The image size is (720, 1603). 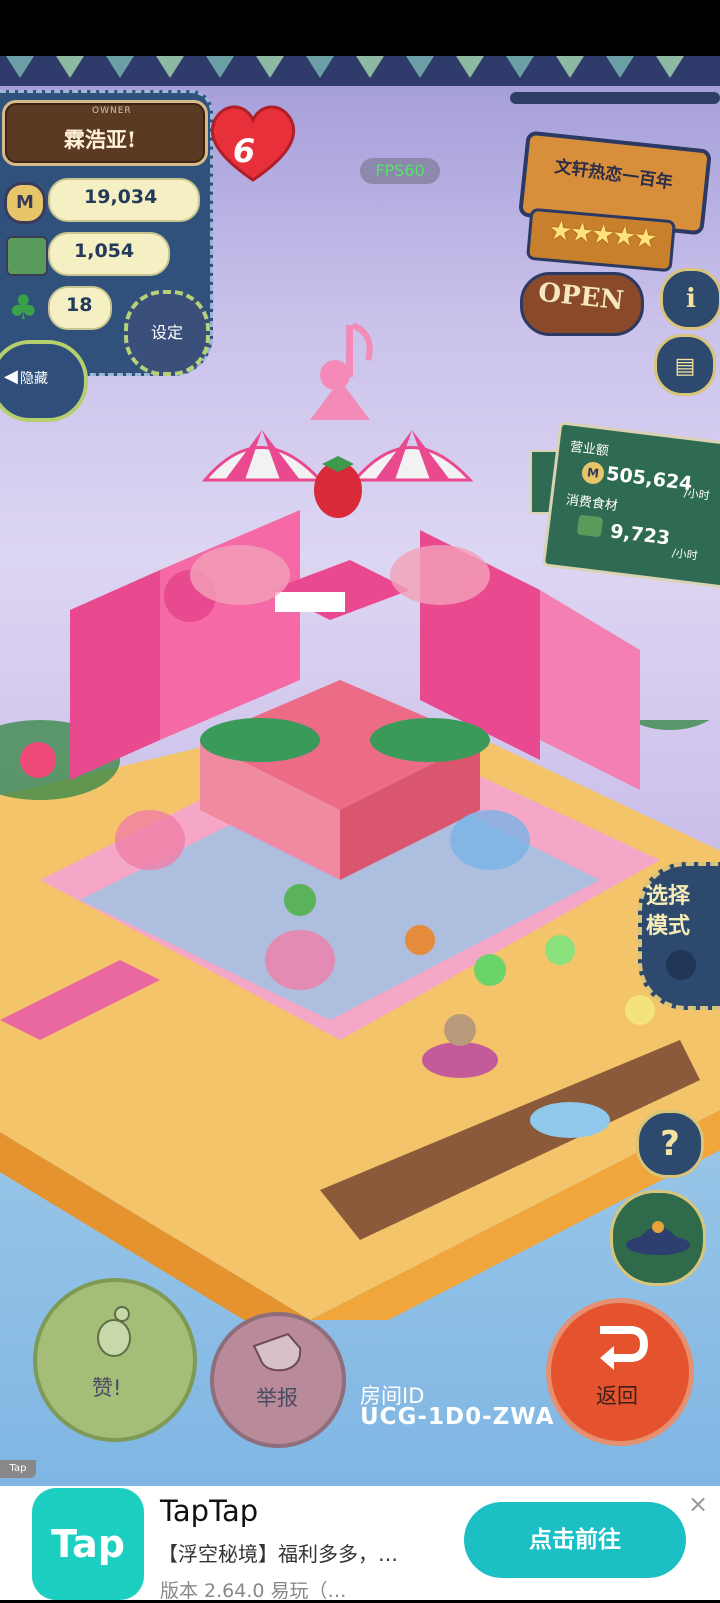 I want to click on mouse-head-icon, so click(x=681, y=965).